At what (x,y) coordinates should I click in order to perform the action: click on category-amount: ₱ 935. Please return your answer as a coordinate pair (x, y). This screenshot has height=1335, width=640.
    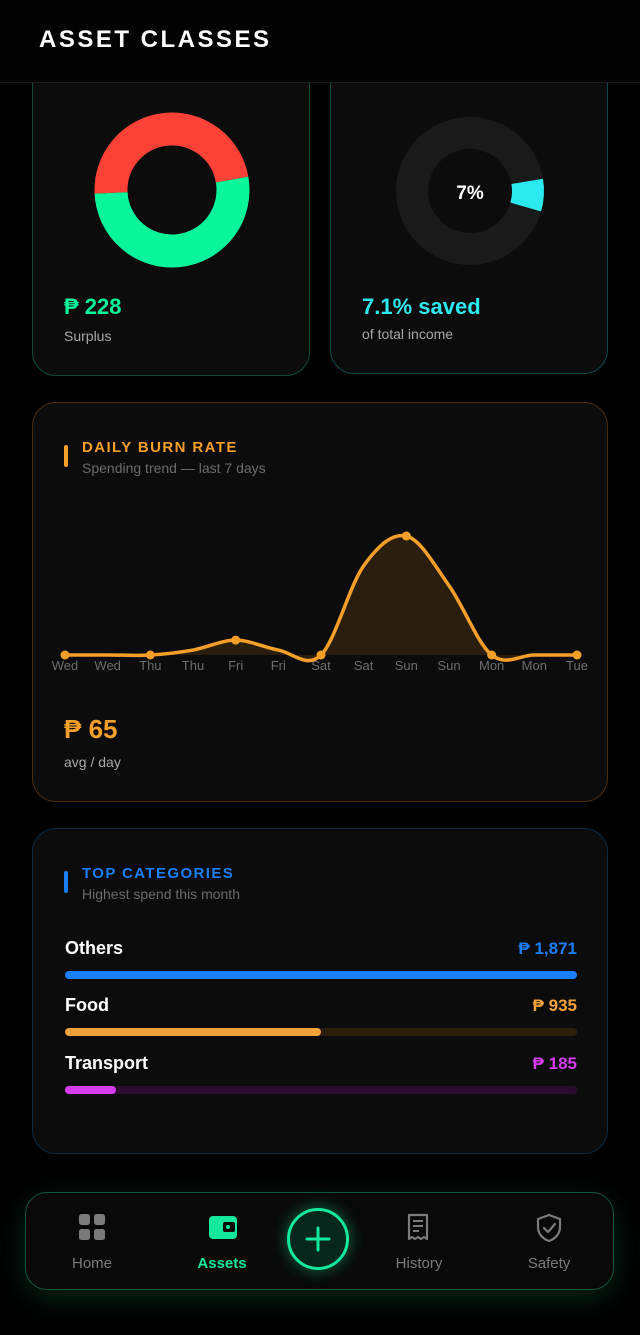
    Looking at the image, I should click on (554, 1005).